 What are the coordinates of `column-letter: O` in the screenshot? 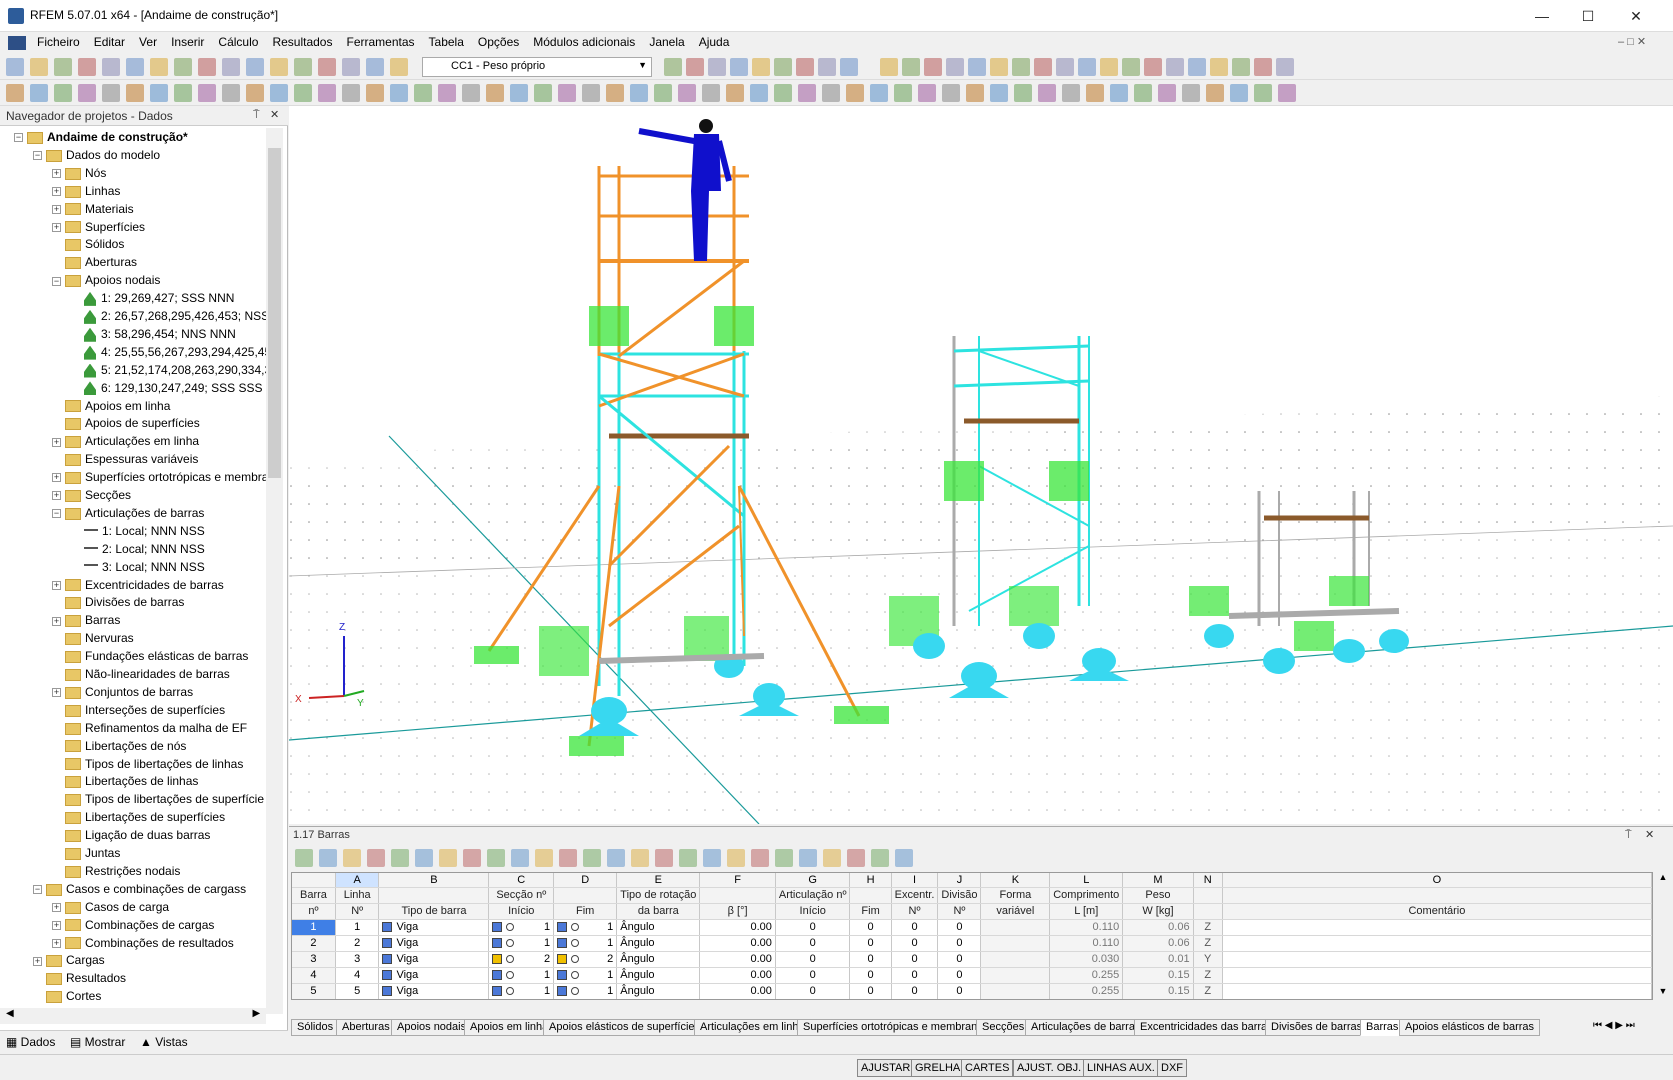 It's located at (1437, 880).